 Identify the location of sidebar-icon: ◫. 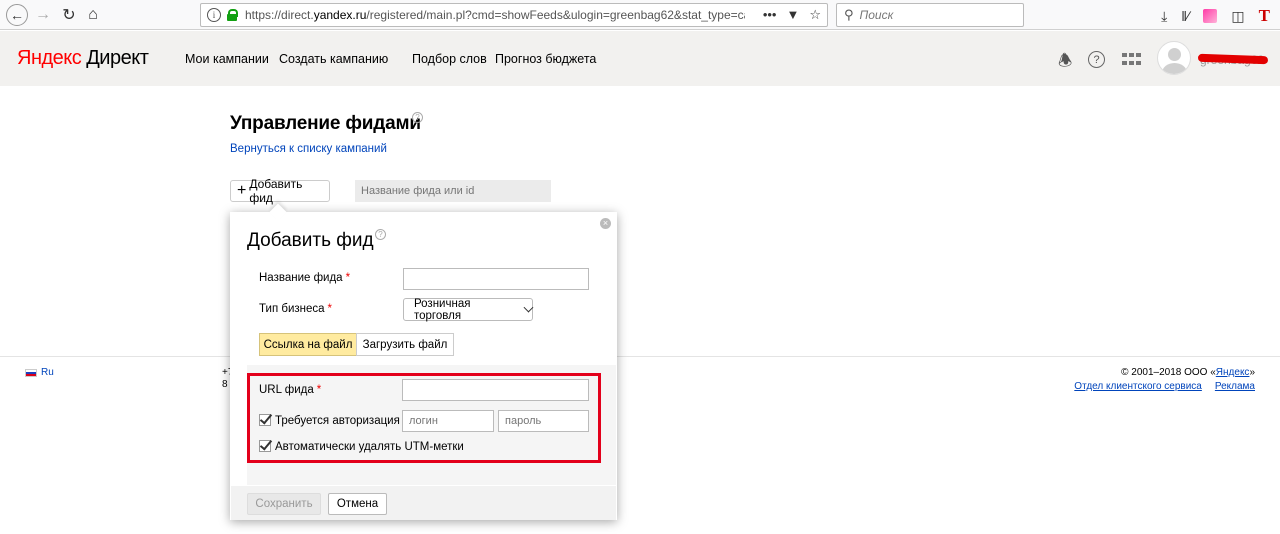
(1237, 16).